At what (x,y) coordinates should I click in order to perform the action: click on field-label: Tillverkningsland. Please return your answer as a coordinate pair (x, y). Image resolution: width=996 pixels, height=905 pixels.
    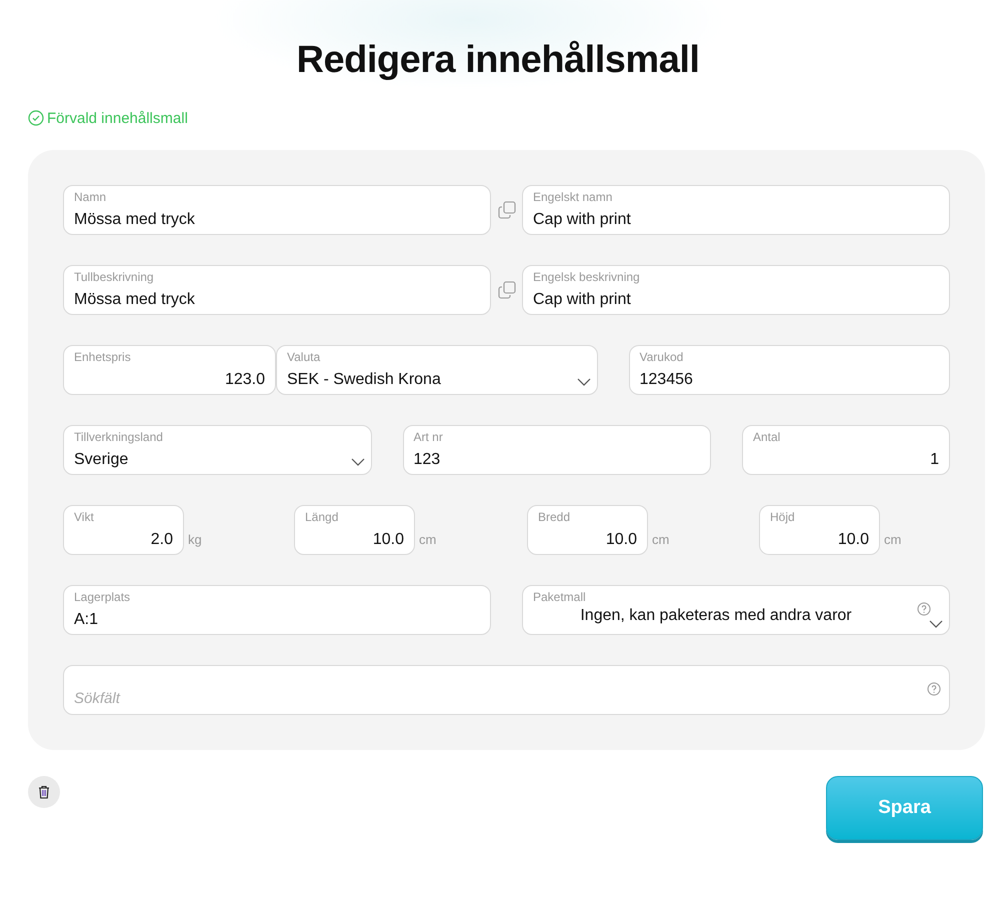
    Looking at the image, I should click on (119, 437).